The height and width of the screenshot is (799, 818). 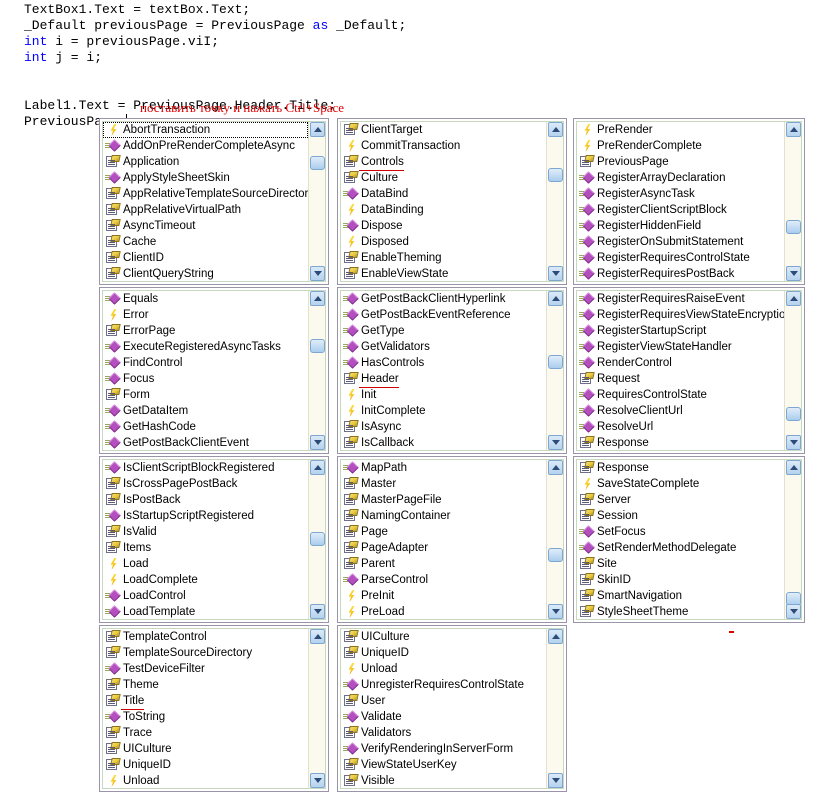 What do you see at coordinates (205, 273) in the screenshot?
I see `completion-item: ClientQueryString` at bounding box center [205, 273].